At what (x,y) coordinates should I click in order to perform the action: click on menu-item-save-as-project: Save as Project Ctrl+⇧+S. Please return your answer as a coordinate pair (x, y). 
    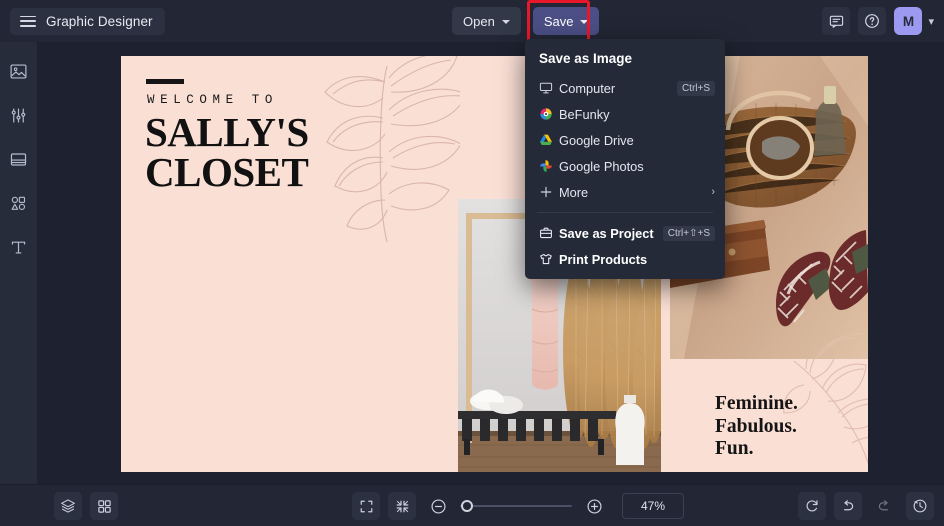
    Looking at the image, I should click on (625, 233).